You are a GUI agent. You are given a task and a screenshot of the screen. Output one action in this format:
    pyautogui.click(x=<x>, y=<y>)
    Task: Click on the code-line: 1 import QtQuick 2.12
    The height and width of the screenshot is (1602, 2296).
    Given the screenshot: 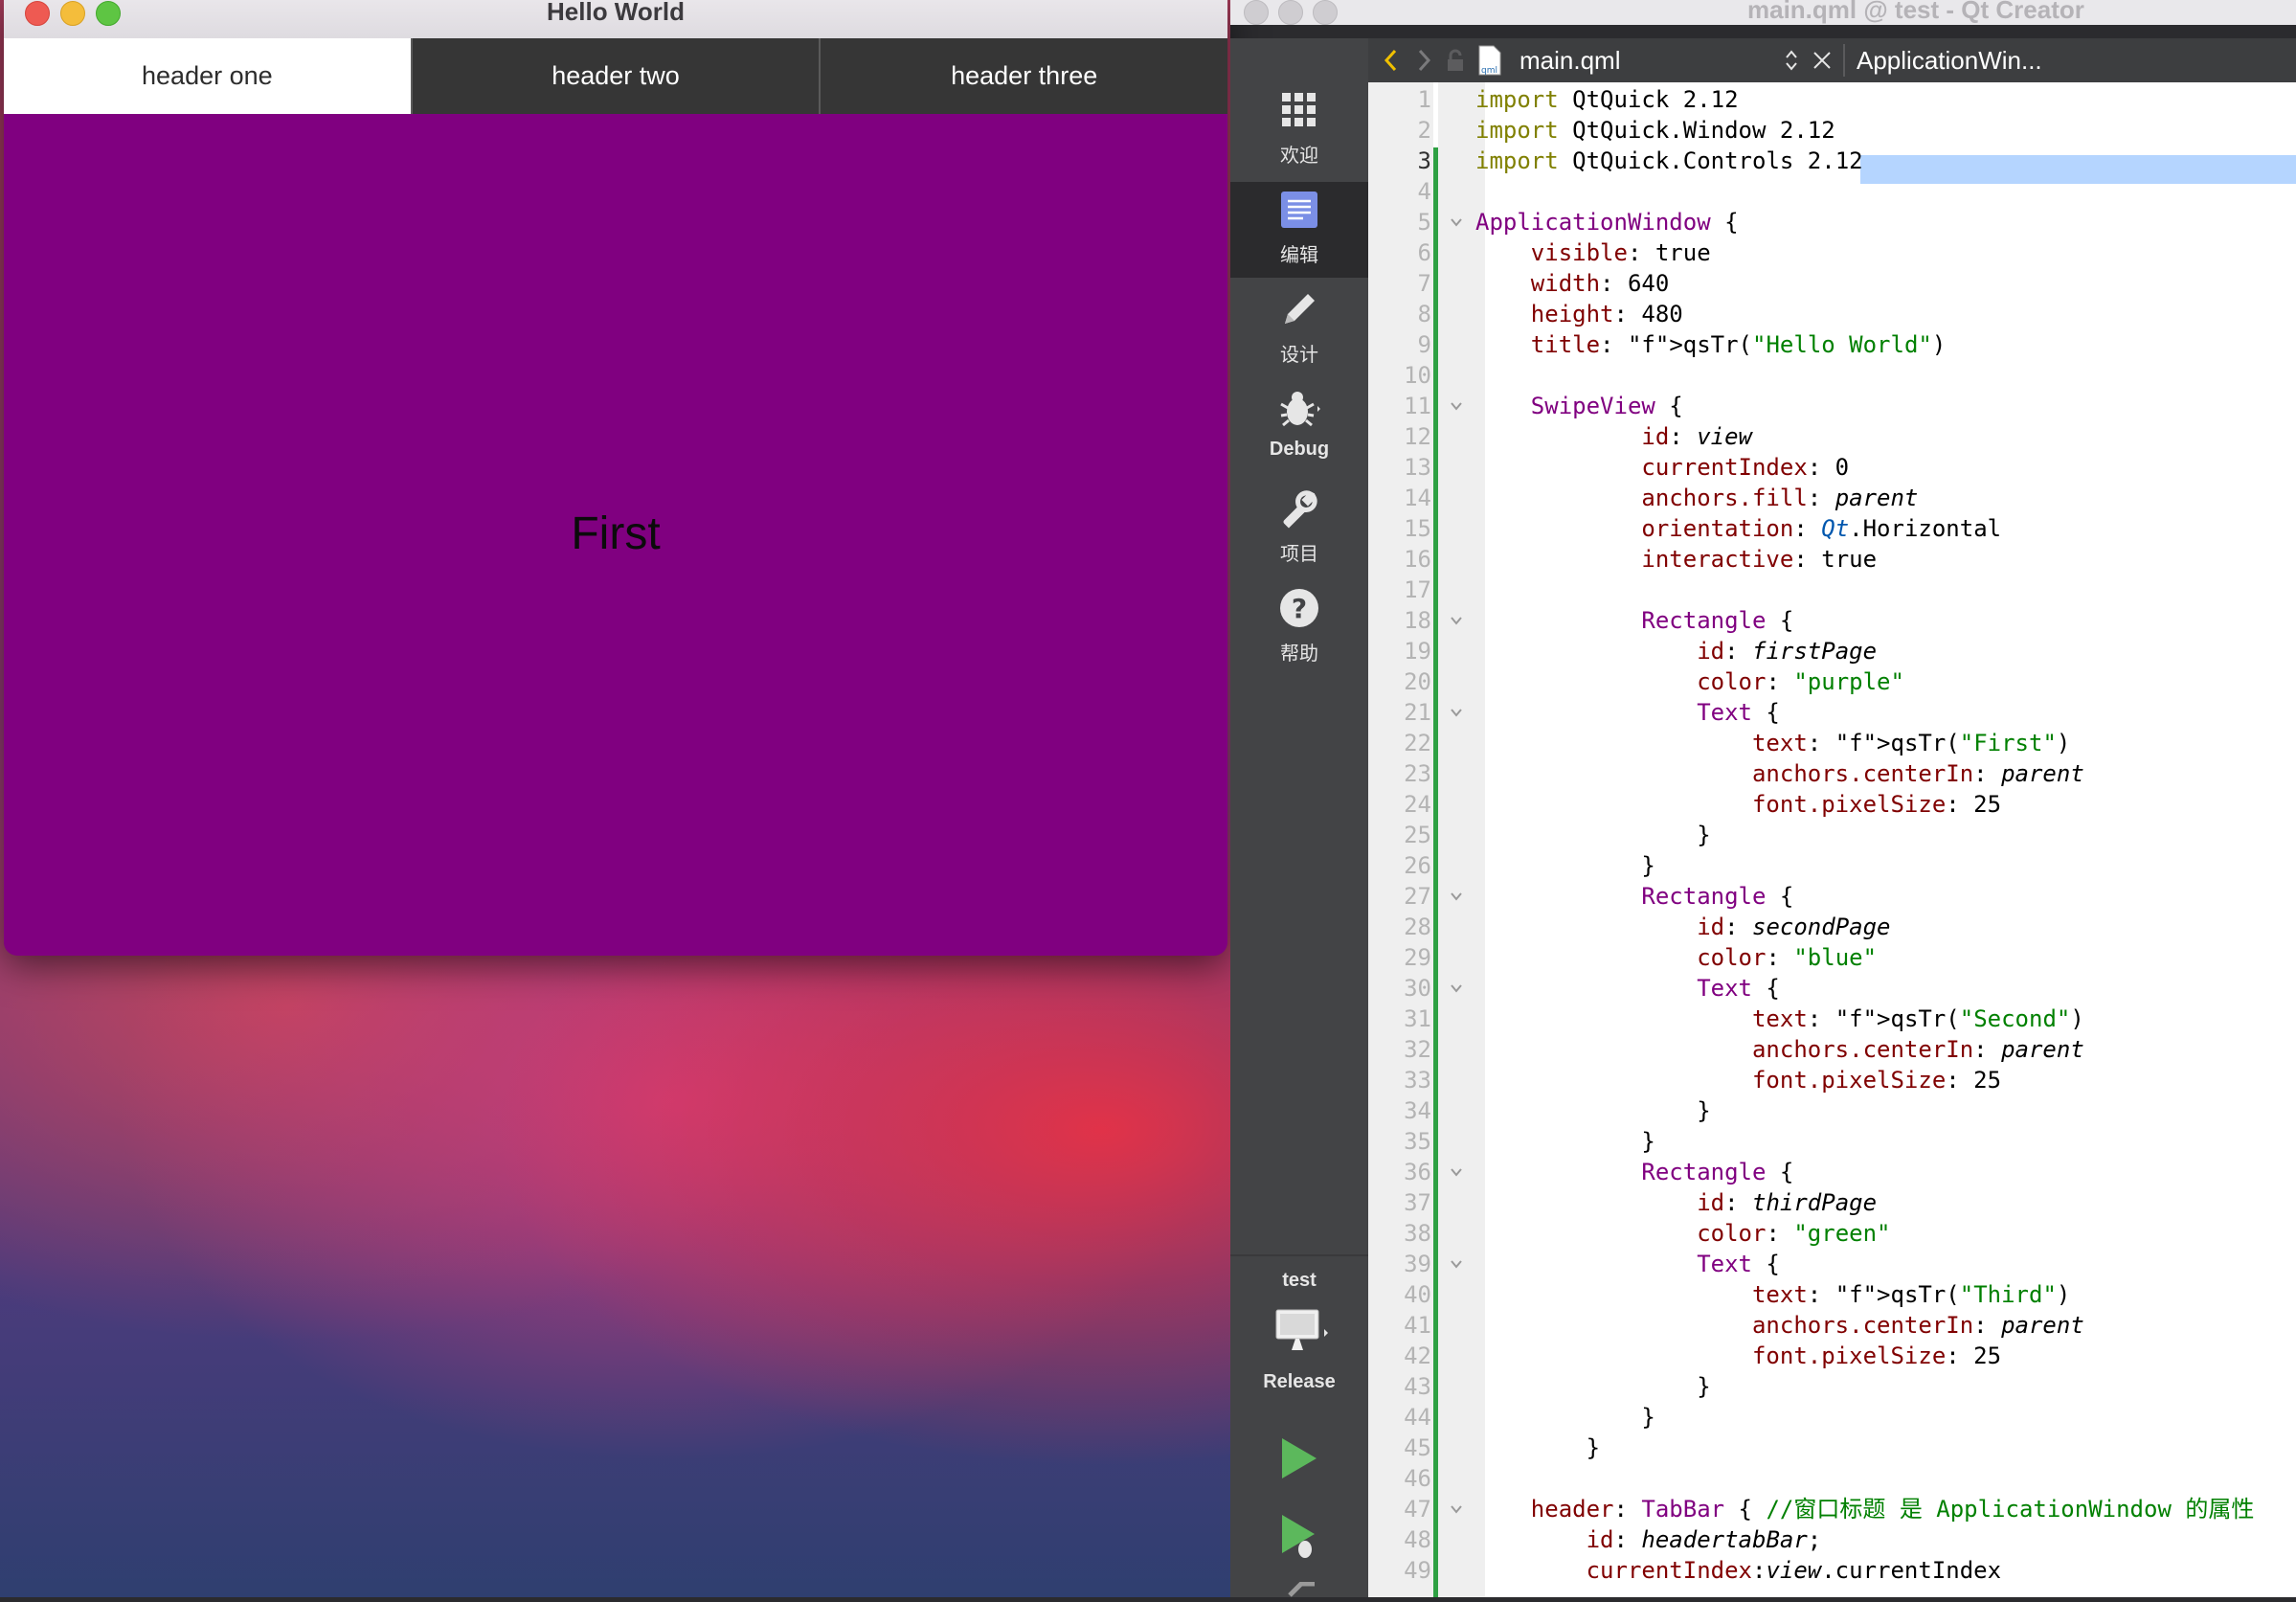 What is the action you would take?
    pyautogui.click(x=1832, y=99)
    